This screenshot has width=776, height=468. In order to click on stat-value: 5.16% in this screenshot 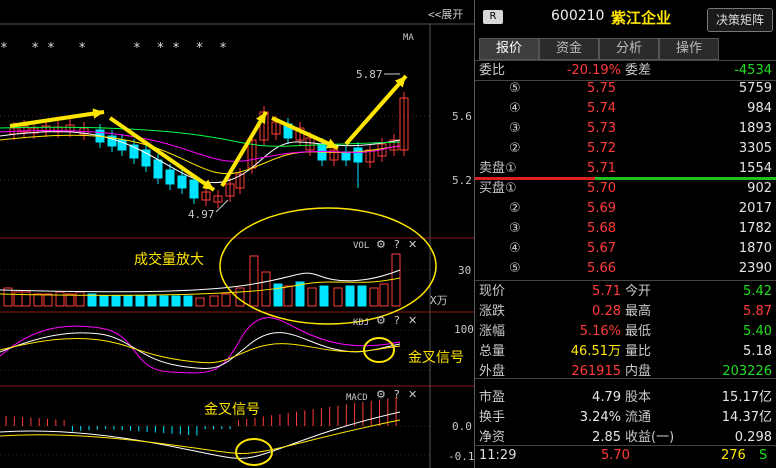, I will do `click(600, 331)`.